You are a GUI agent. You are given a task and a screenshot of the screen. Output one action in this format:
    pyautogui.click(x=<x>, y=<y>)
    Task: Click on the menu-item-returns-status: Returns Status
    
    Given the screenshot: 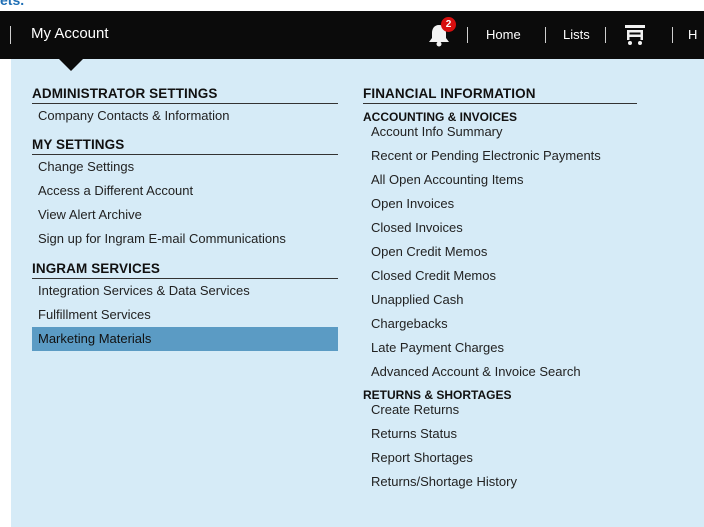 What is the action you would take?
    pyautogui.click(x=528, y=434)
    